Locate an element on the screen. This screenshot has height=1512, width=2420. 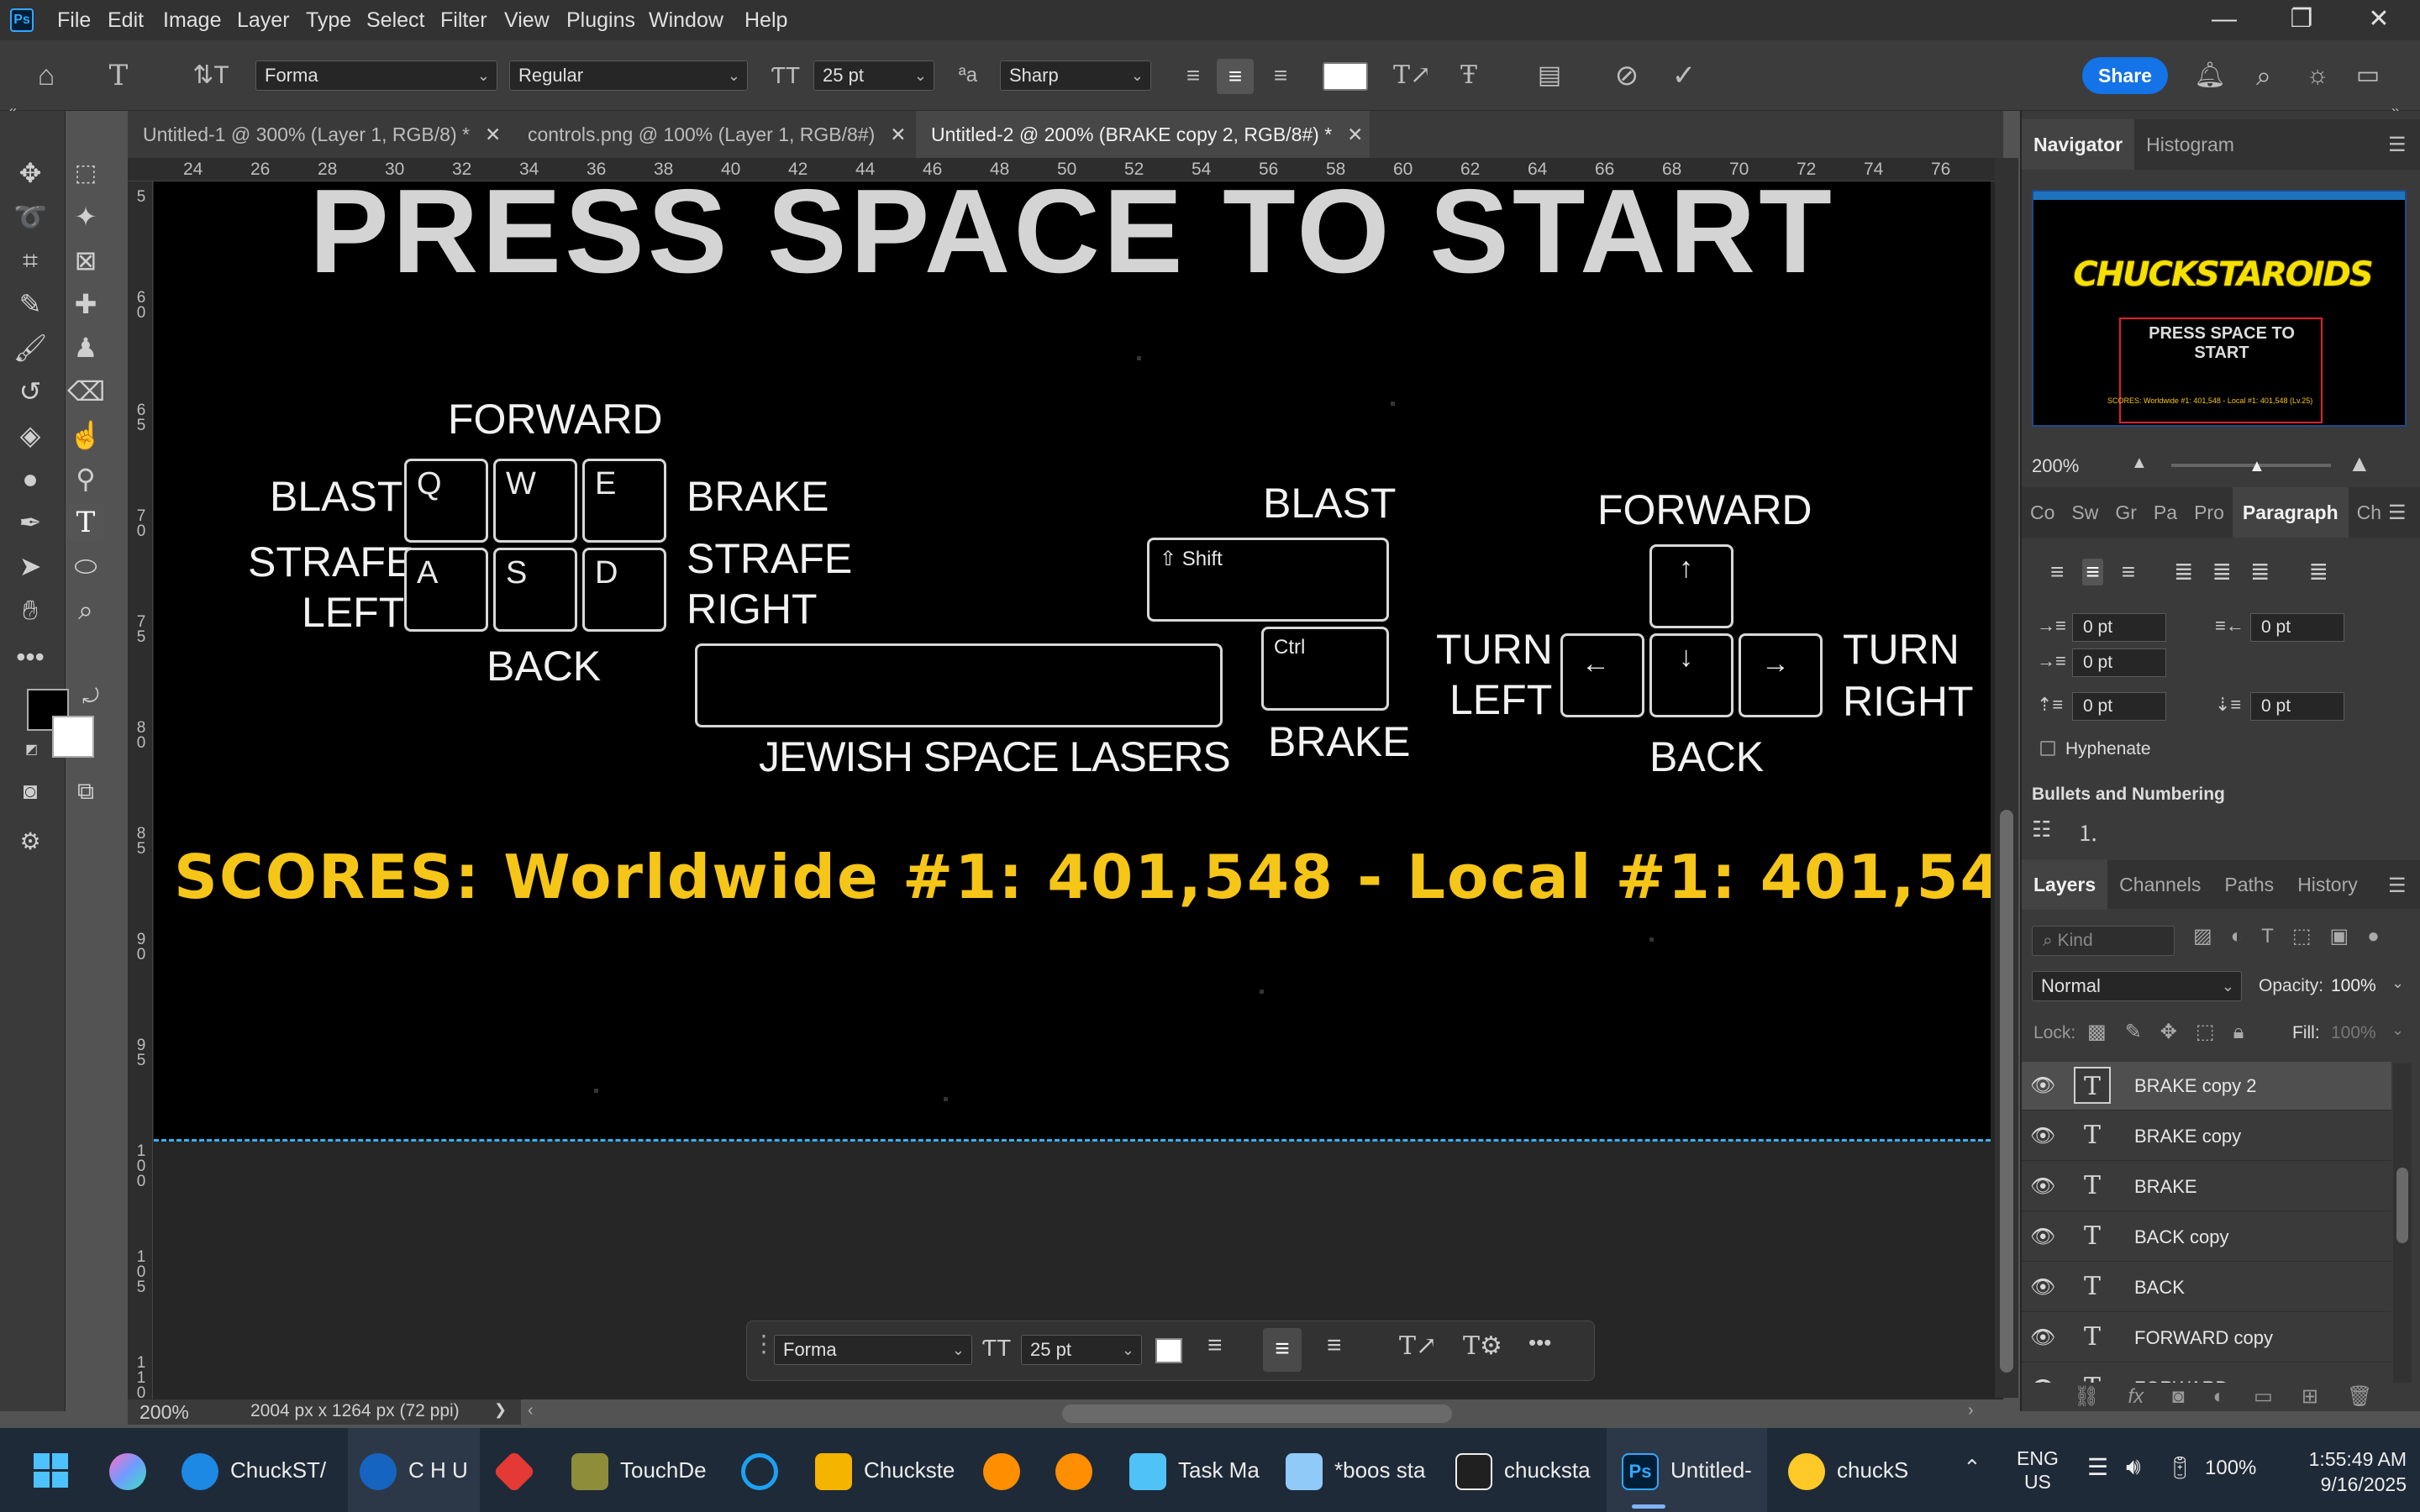
zoom-in-icon: ▲ is located at coordinates (2359, 463).